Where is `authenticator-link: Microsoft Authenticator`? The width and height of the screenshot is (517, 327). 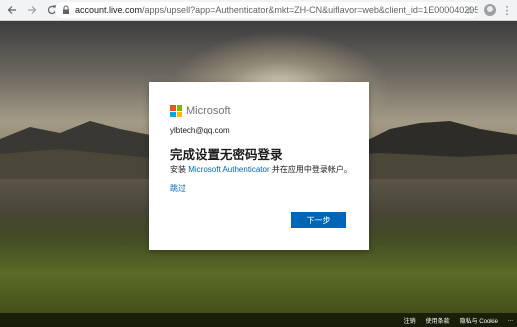 authenticator-link: Microsoft Authenticator is located at coordinates (228, 169).